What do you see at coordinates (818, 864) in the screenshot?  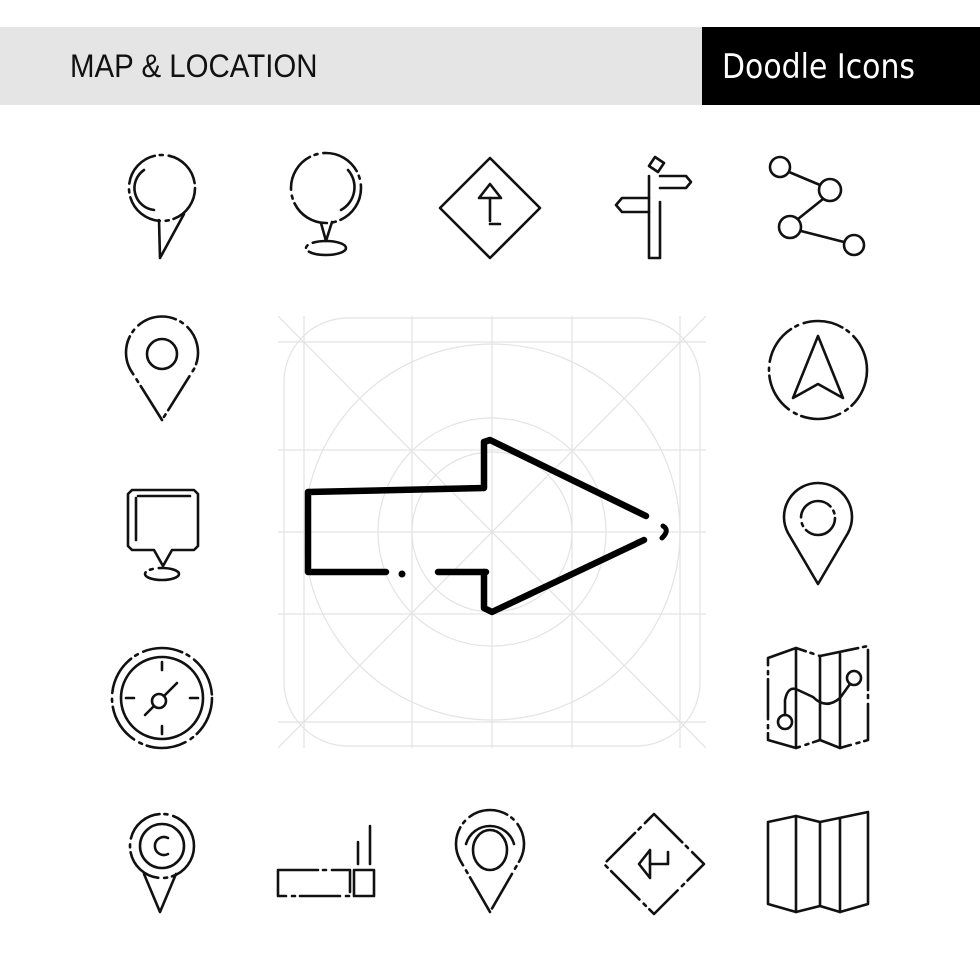 I see `folded-map-icon` at bounding box center [818, 864].